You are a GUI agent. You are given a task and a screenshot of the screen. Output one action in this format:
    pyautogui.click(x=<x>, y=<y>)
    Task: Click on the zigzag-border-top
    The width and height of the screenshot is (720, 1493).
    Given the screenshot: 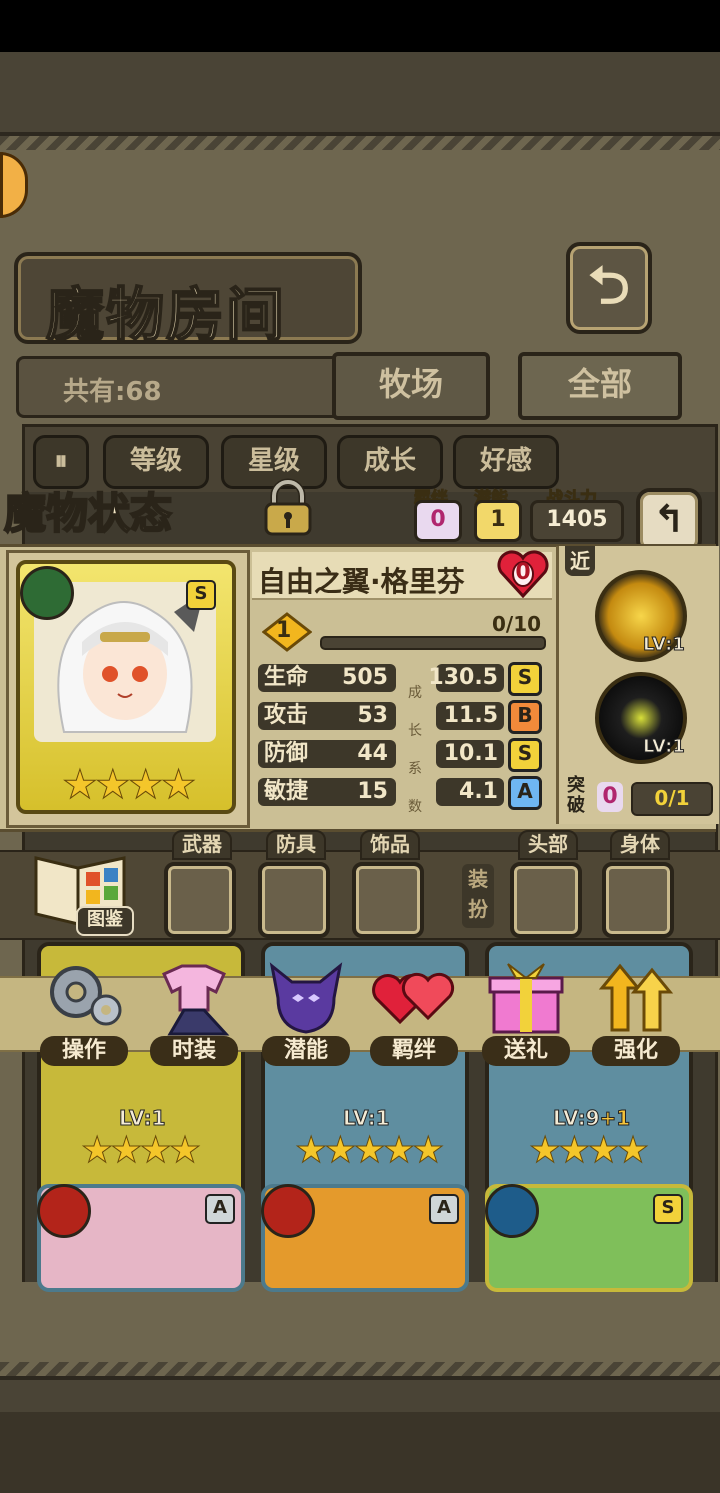 What is the action you would take?
    pyautogui.click(x=360, y=143)
    